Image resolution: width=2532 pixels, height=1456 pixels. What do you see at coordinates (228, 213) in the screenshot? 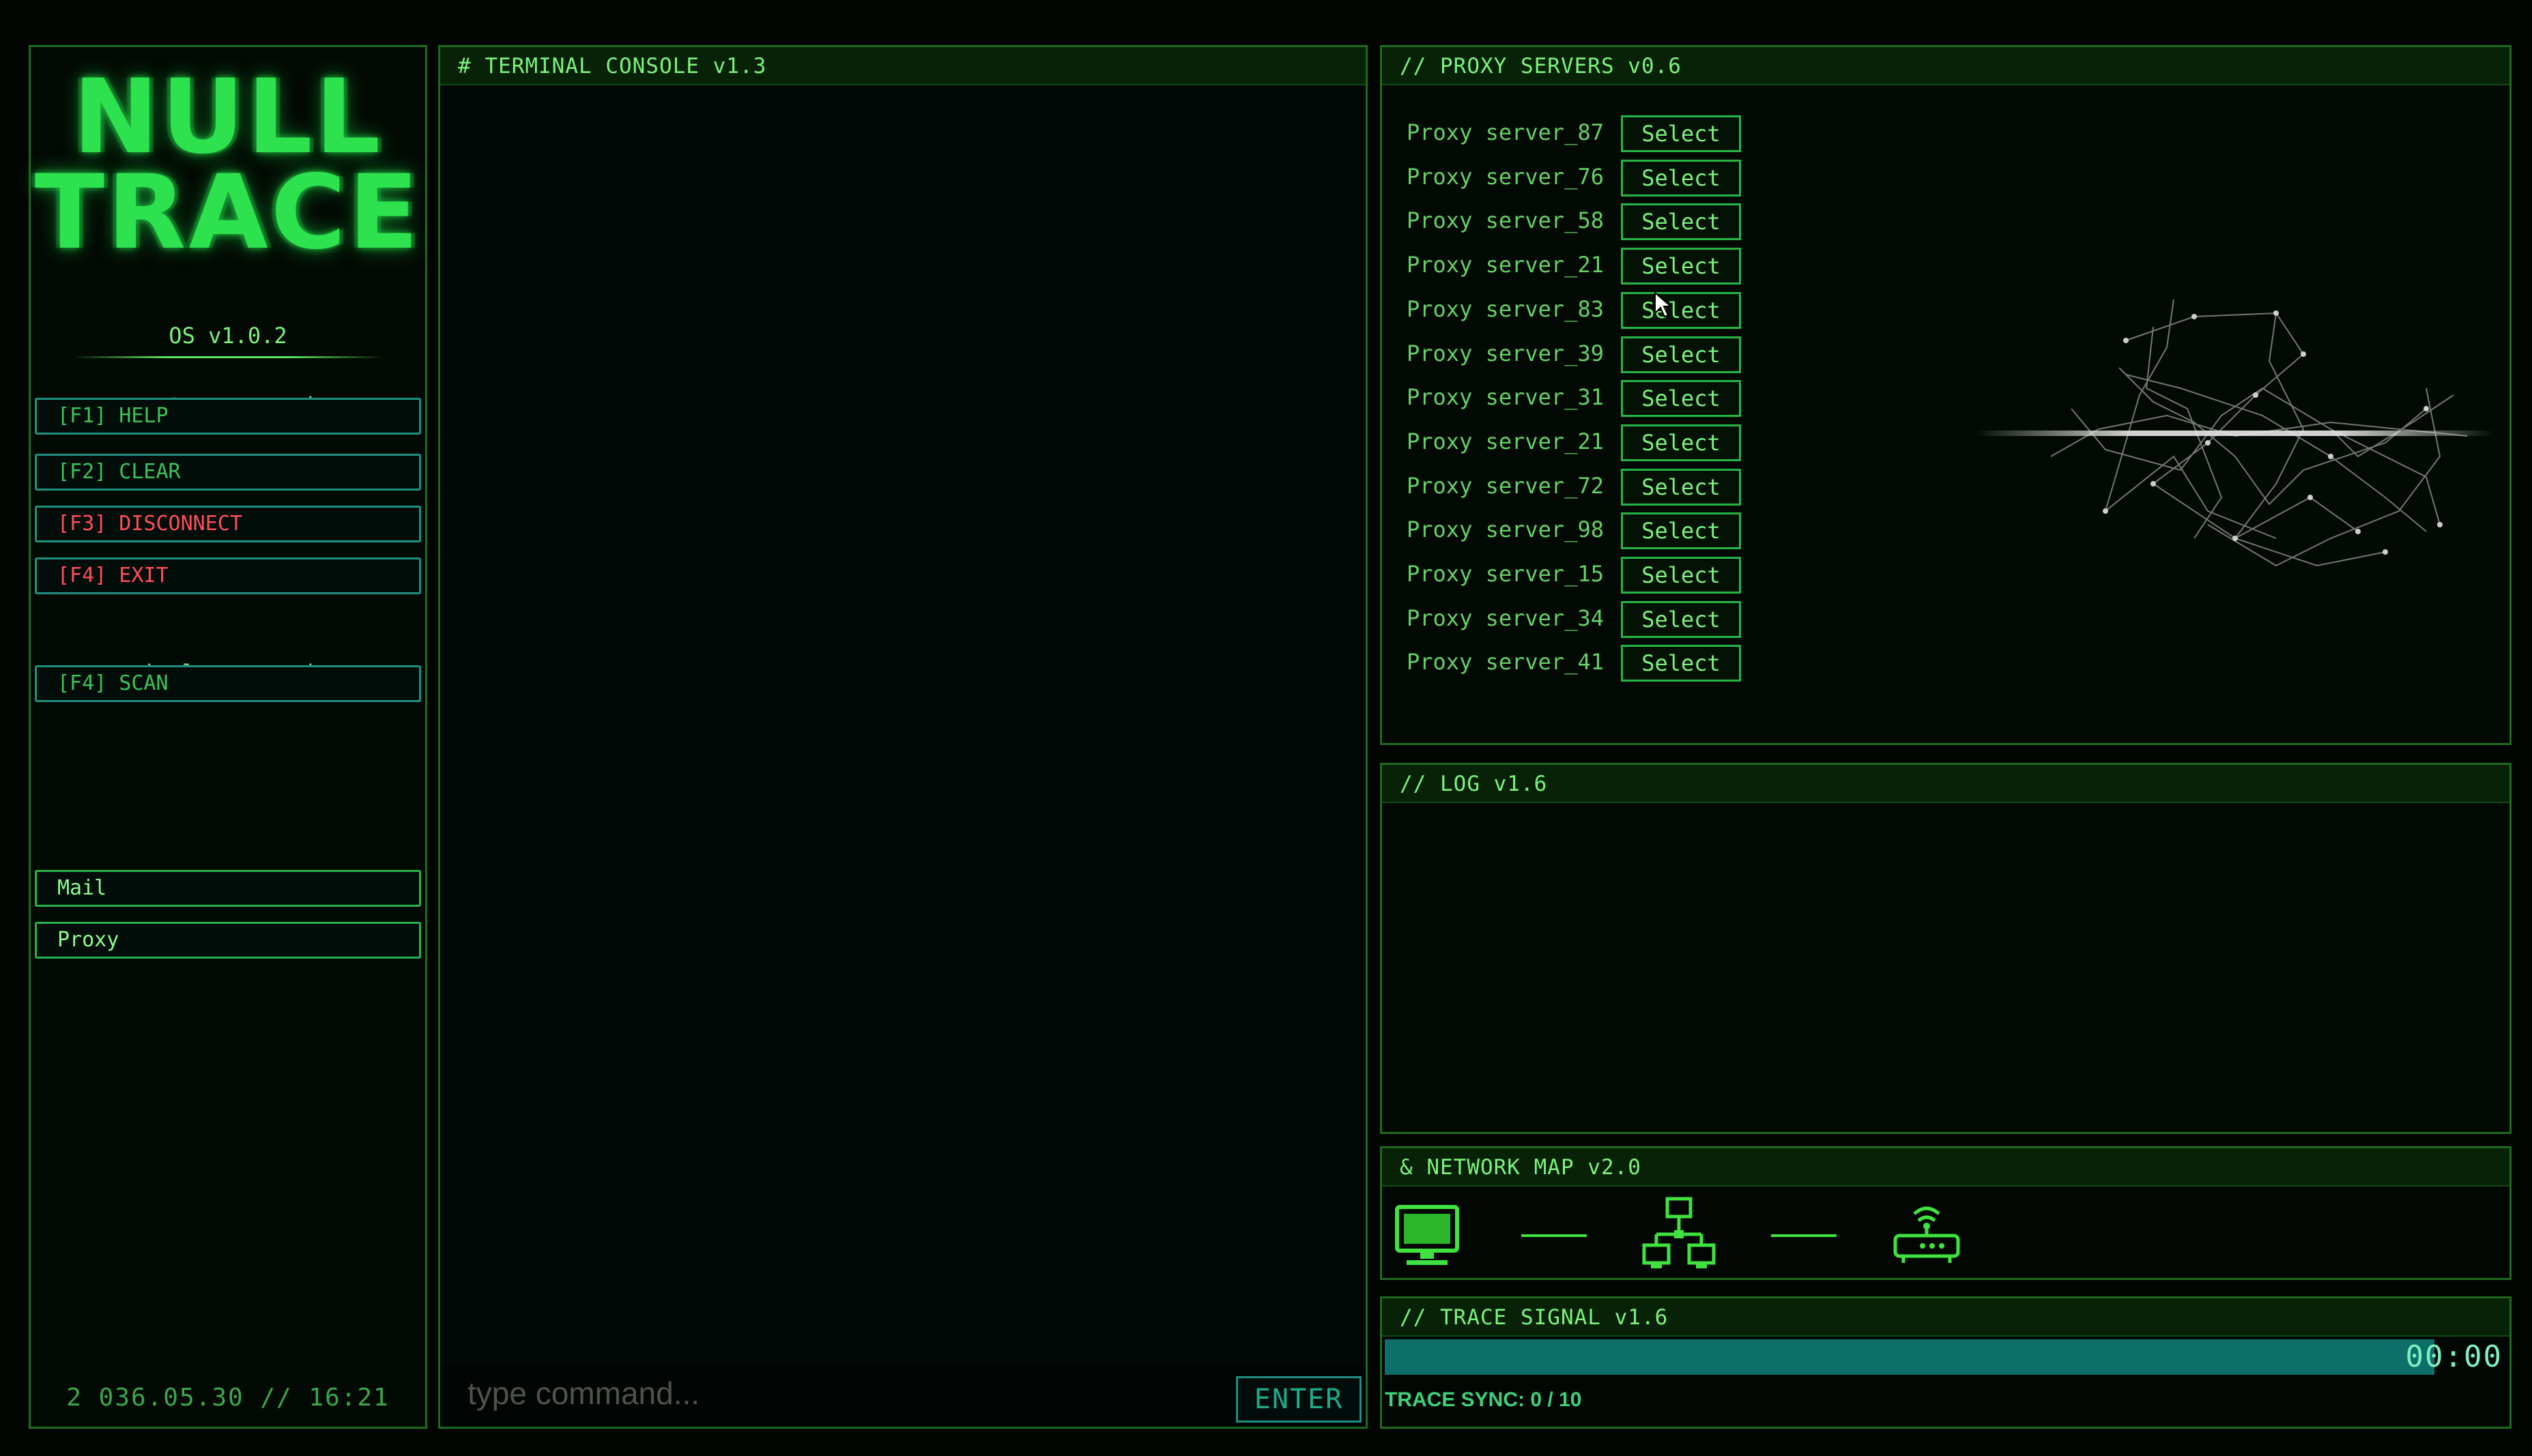
I see `logo-line-2: TRACE` at bounding box center [228, 213].